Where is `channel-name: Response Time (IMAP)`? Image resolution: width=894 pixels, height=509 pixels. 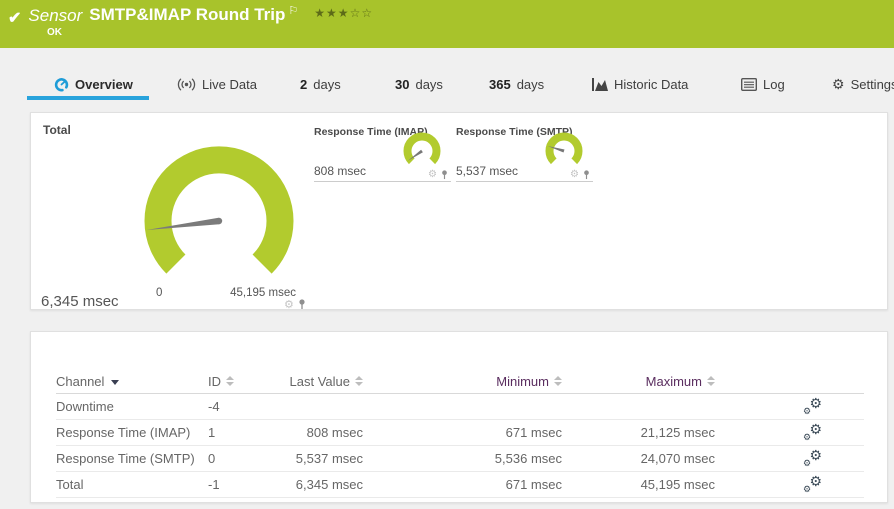
channel-name: Response Time (IMAP) is located at coordinates (132, 433).